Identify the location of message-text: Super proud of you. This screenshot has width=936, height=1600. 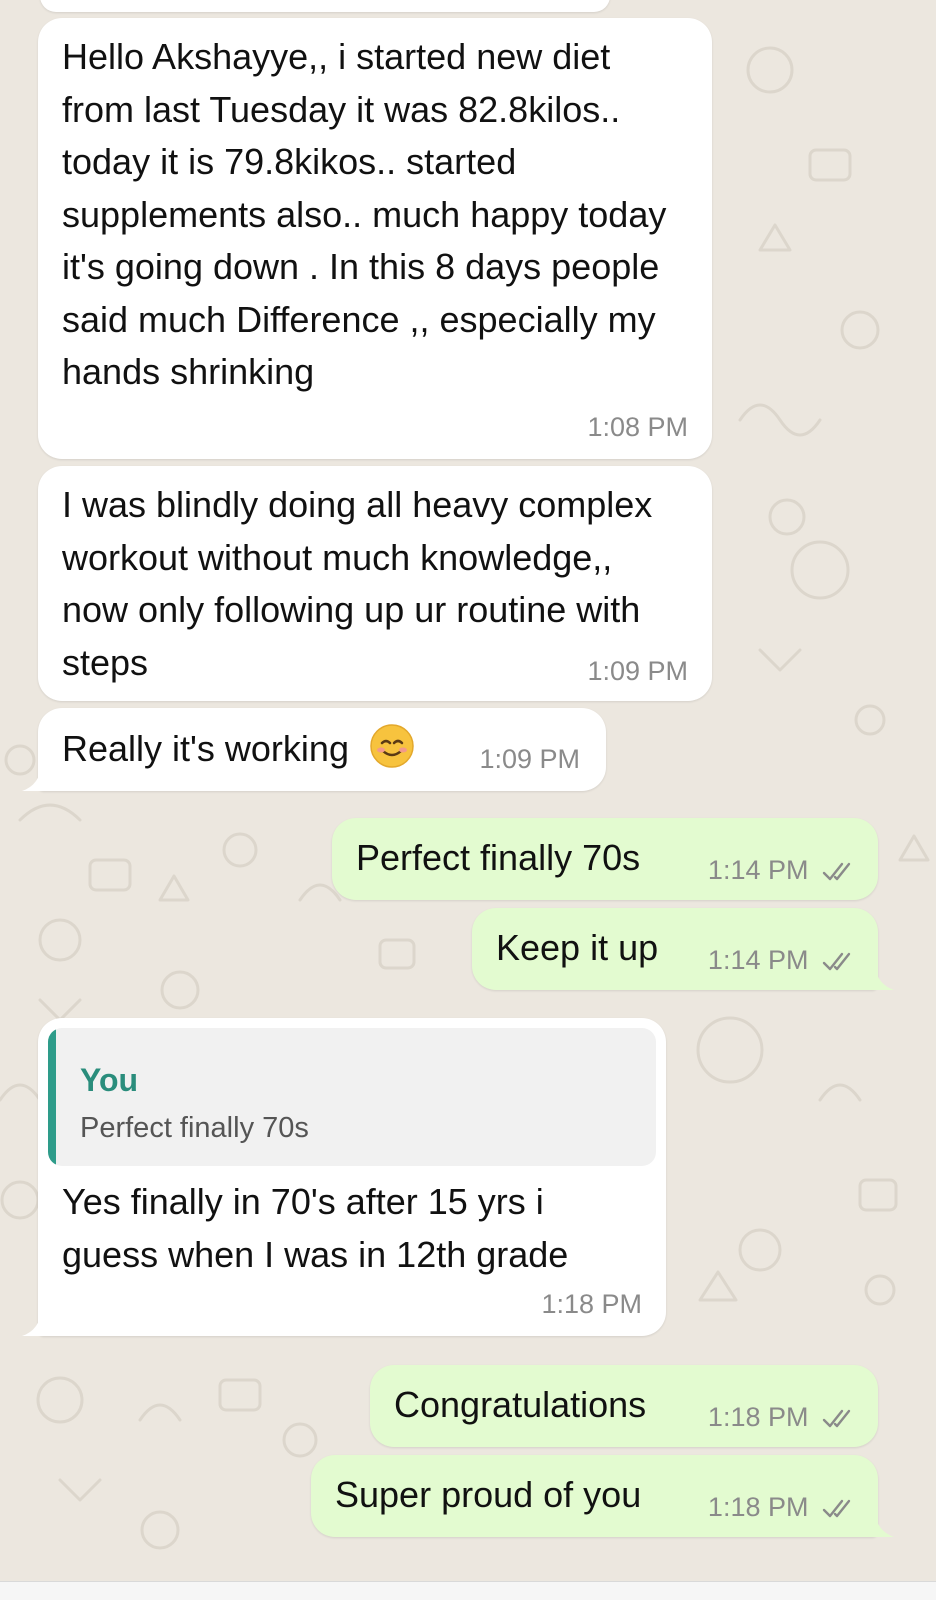
(488, 1494).